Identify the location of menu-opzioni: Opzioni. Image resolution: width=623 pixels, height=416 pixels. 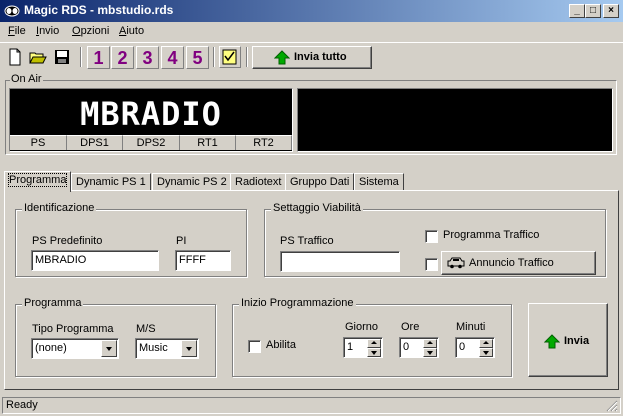
(90, 31).